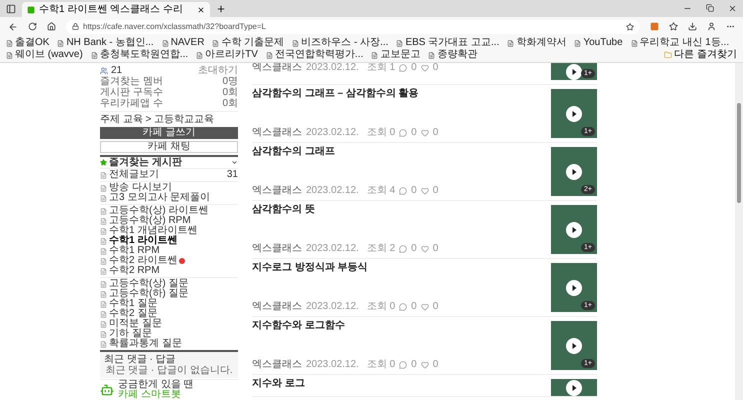  Describe the element at coordinates (399, 326) in the screenshot. I see `post-title: 지수함수와 로그함수` at that location.